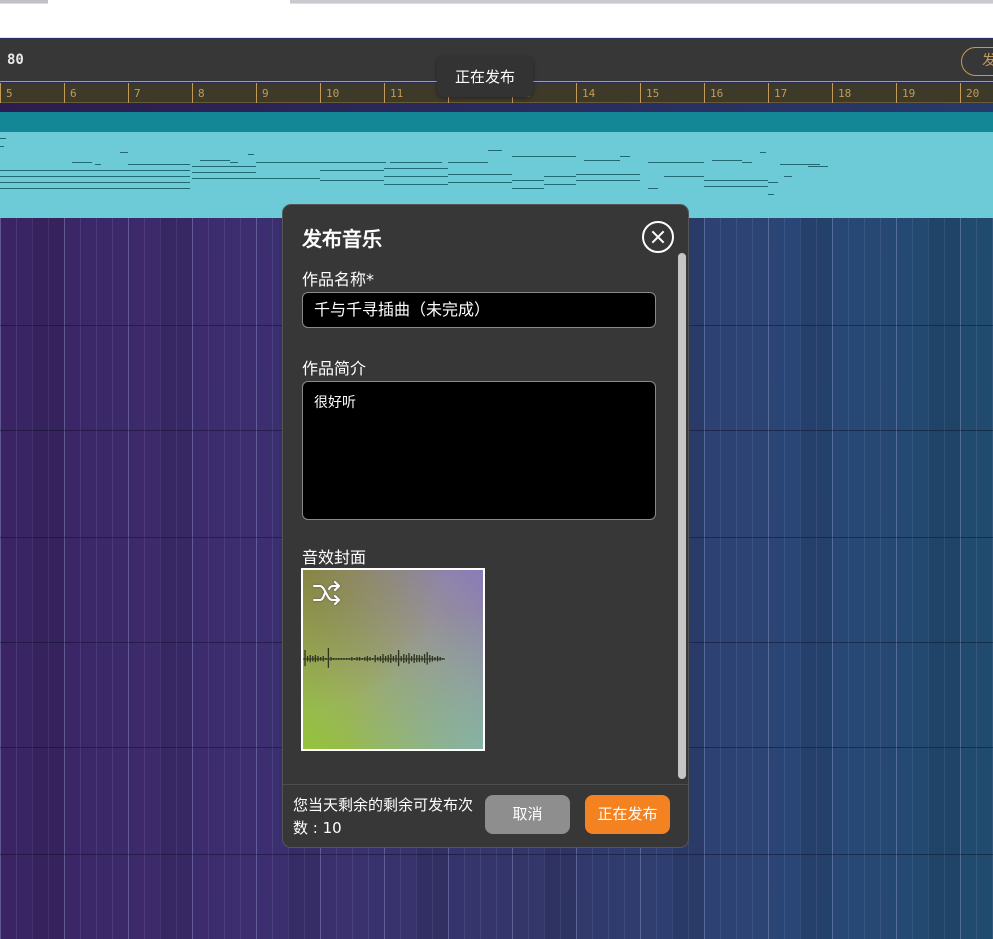 The width and height of the screenshot is (993, 939). What do you see at coordinates (909, 93) in the screenshot?
I see `ruler-label: 19` at bounding box center [909, 93].